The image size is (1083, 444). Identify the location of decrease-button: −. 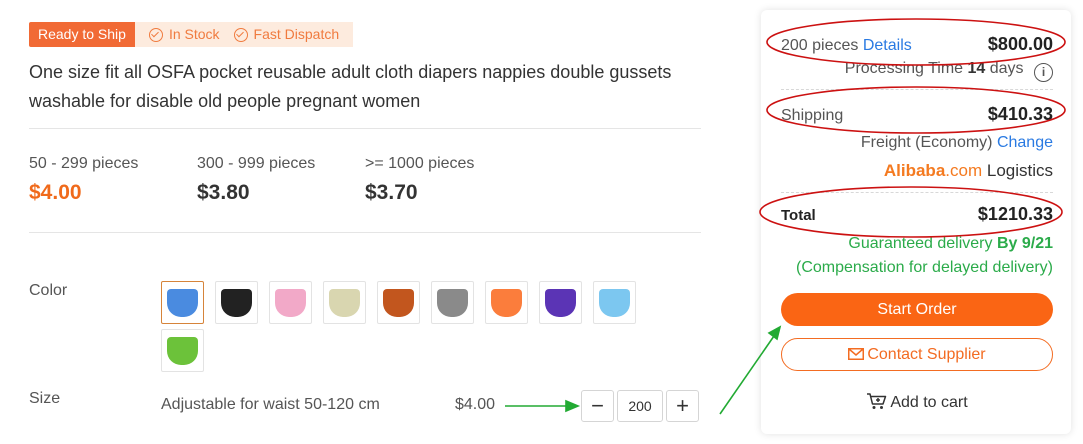
(597, 406).